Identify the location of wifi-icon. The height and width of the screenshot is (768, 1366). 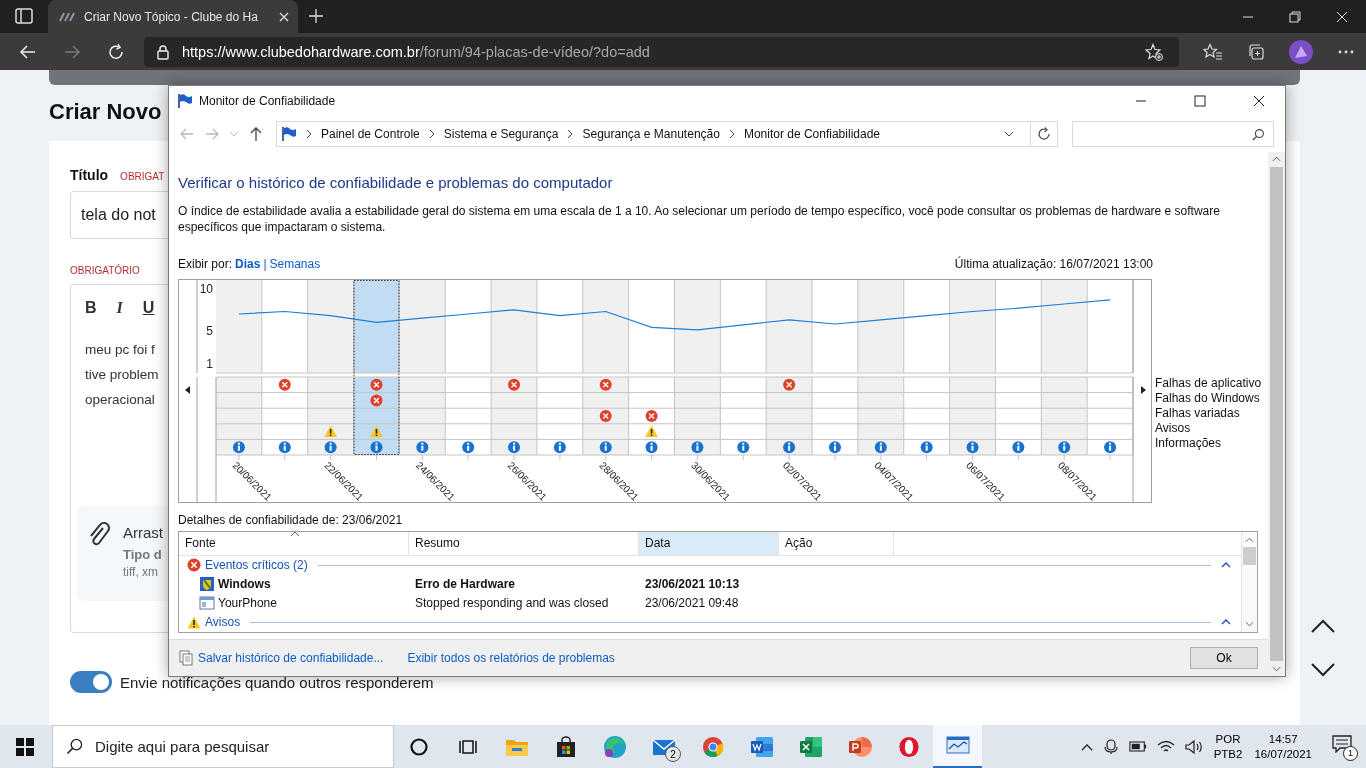
(1165, 746).